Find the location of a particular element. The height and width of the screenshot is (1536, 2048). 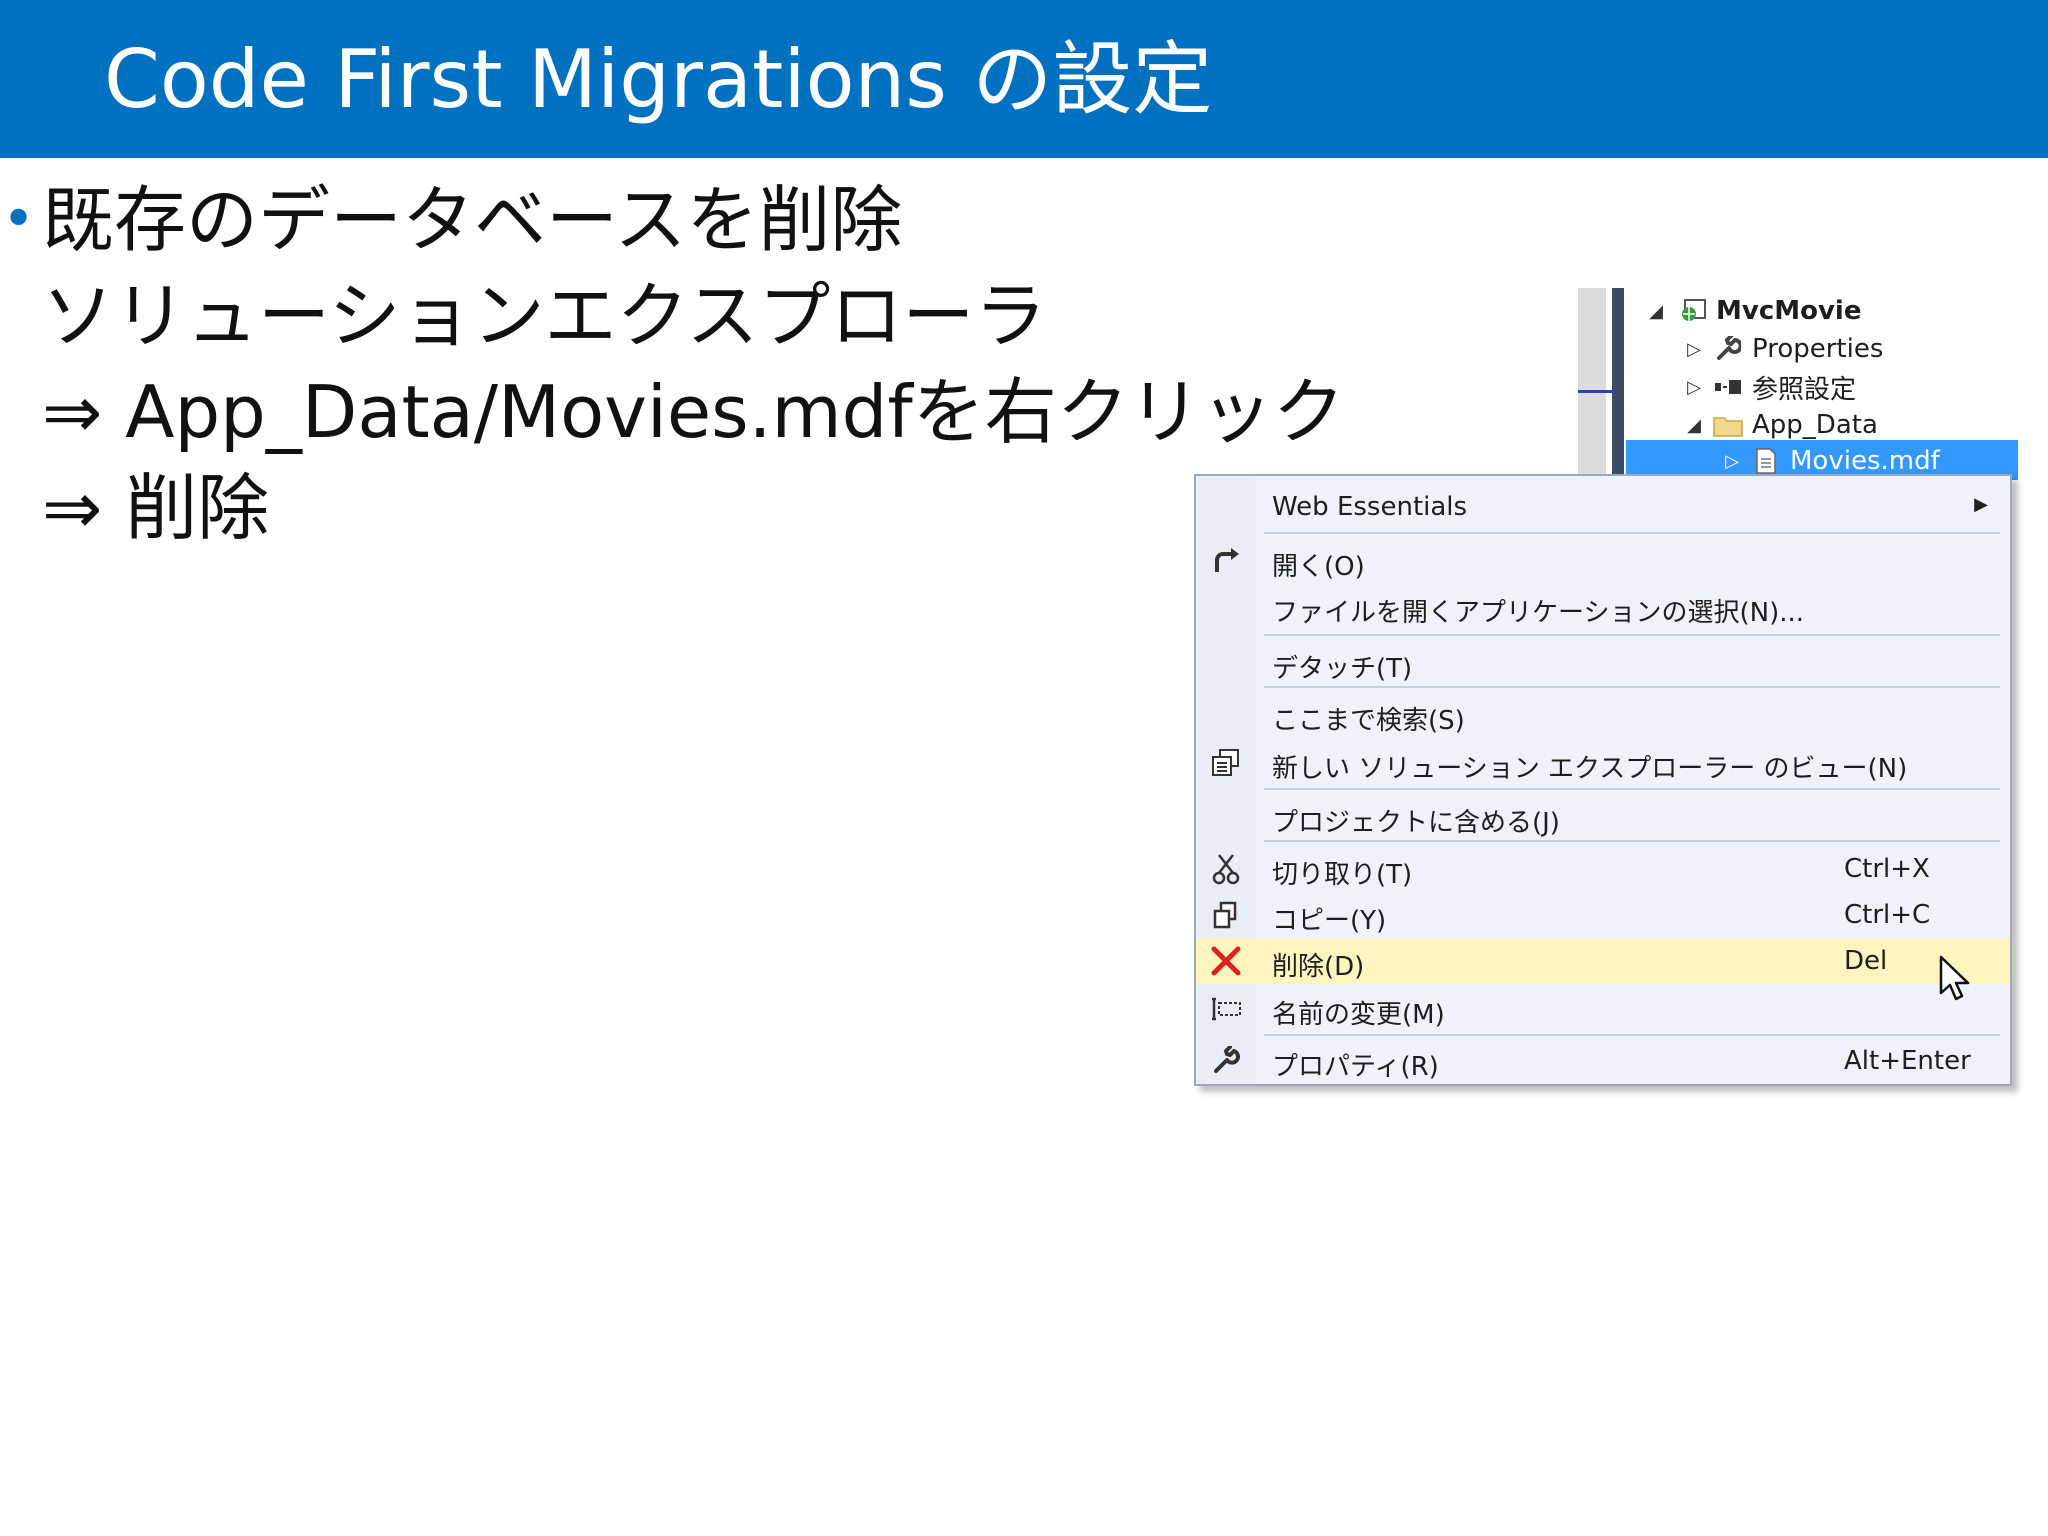

tree-item-label: Properties is located at coordinates (1818, 349).